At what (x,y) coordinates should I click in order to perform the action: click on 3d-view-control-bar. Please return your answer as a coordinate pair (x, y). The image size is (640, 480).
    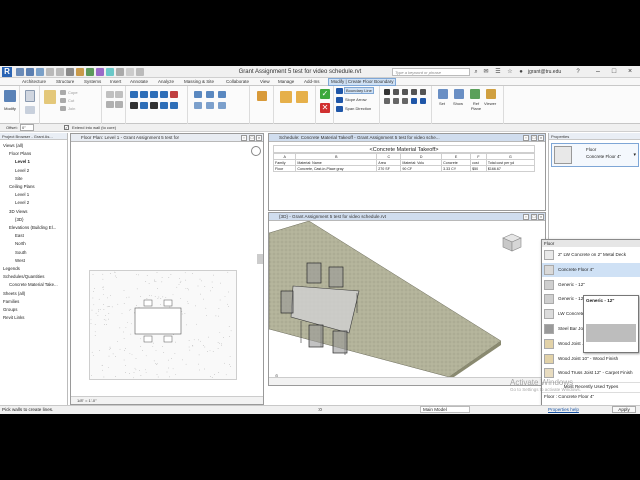
    Looking at the image, I should click on (407, 381).